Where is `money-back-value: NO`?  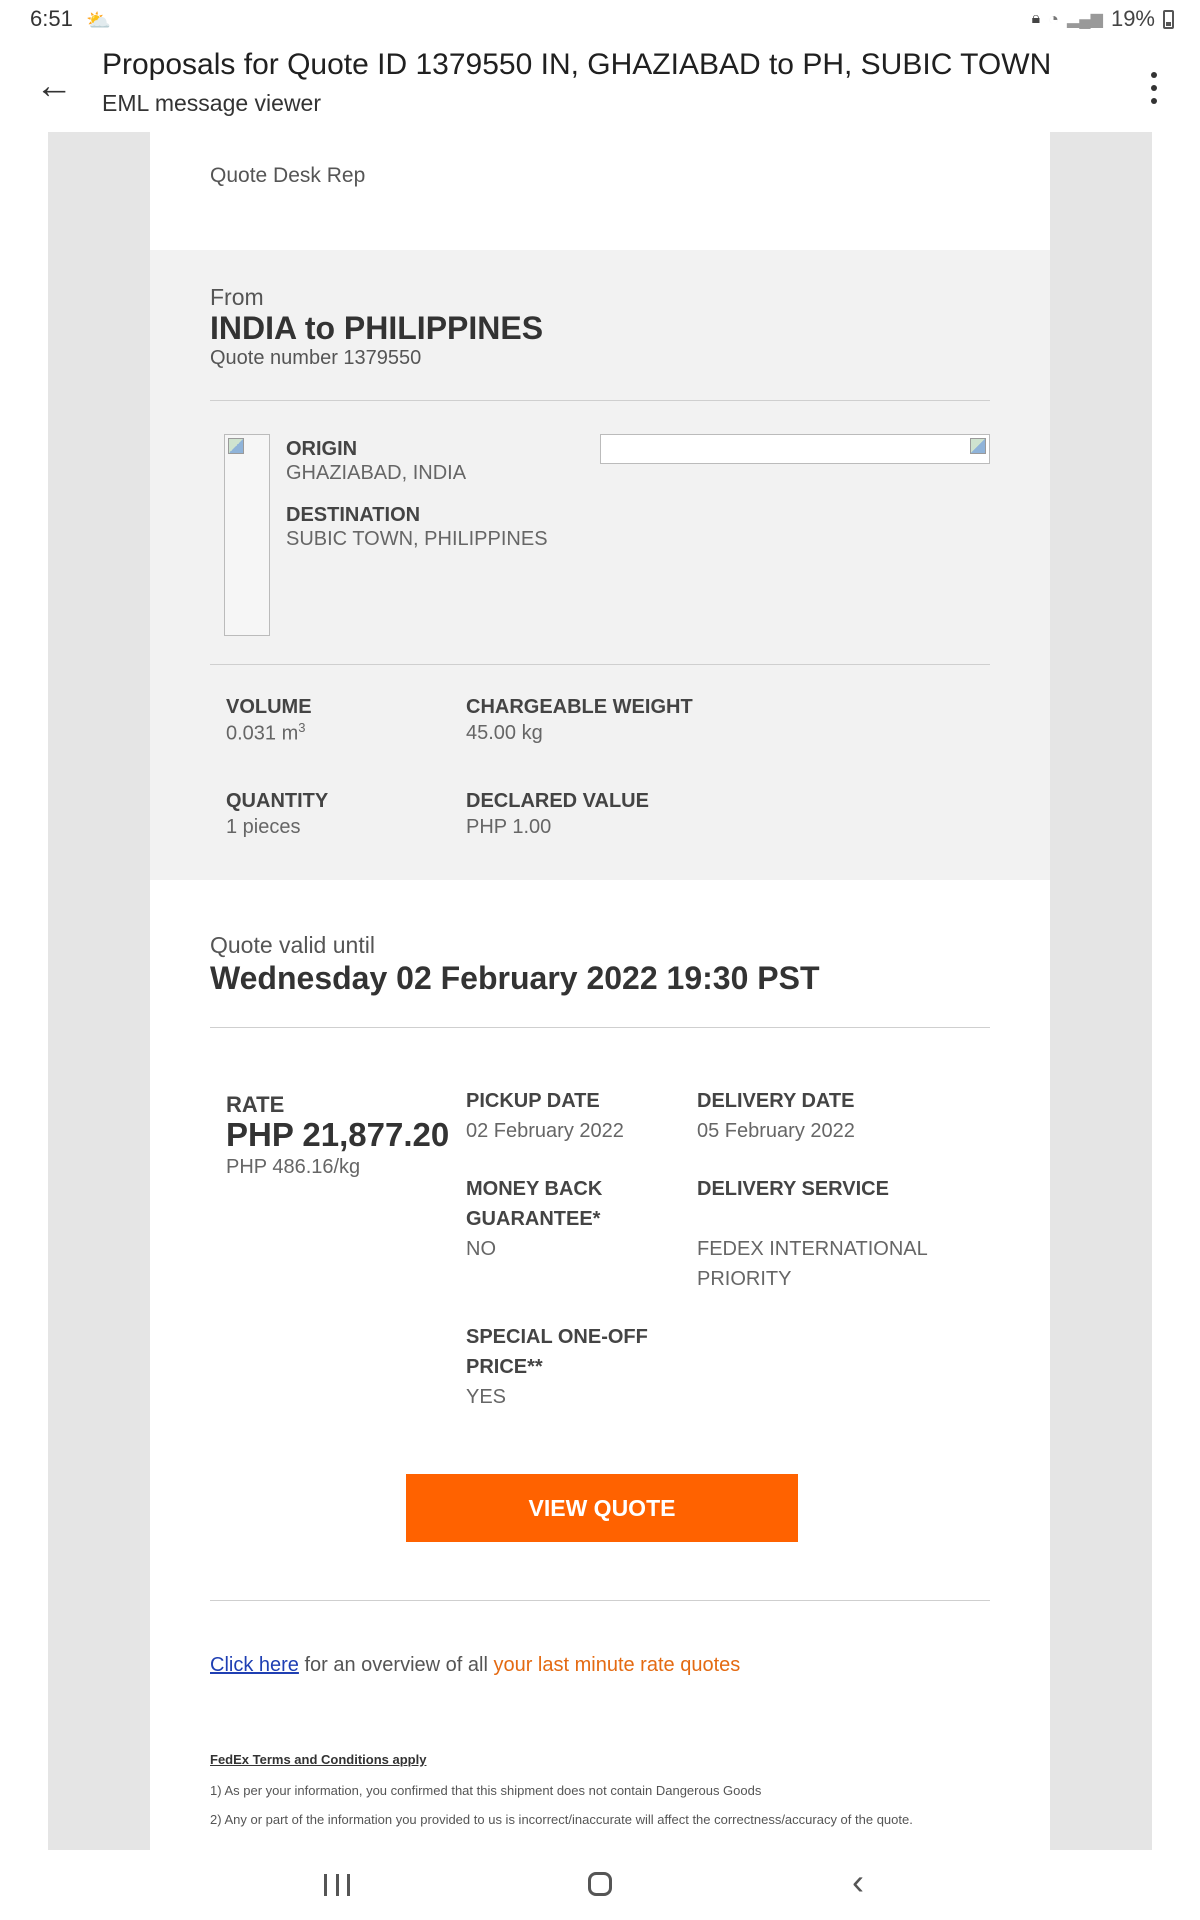 money-back-value: NO is located at coordinates (481, 1249).